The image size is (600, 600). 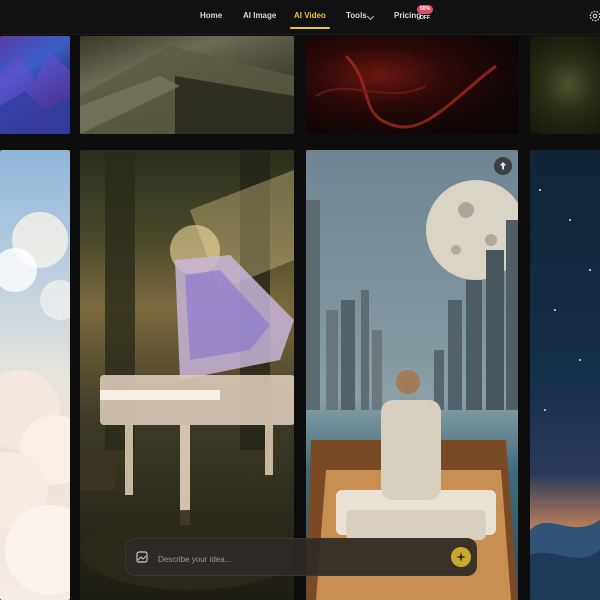 I want to click on gallery-tile-clouds, so click(x=35, y=375).